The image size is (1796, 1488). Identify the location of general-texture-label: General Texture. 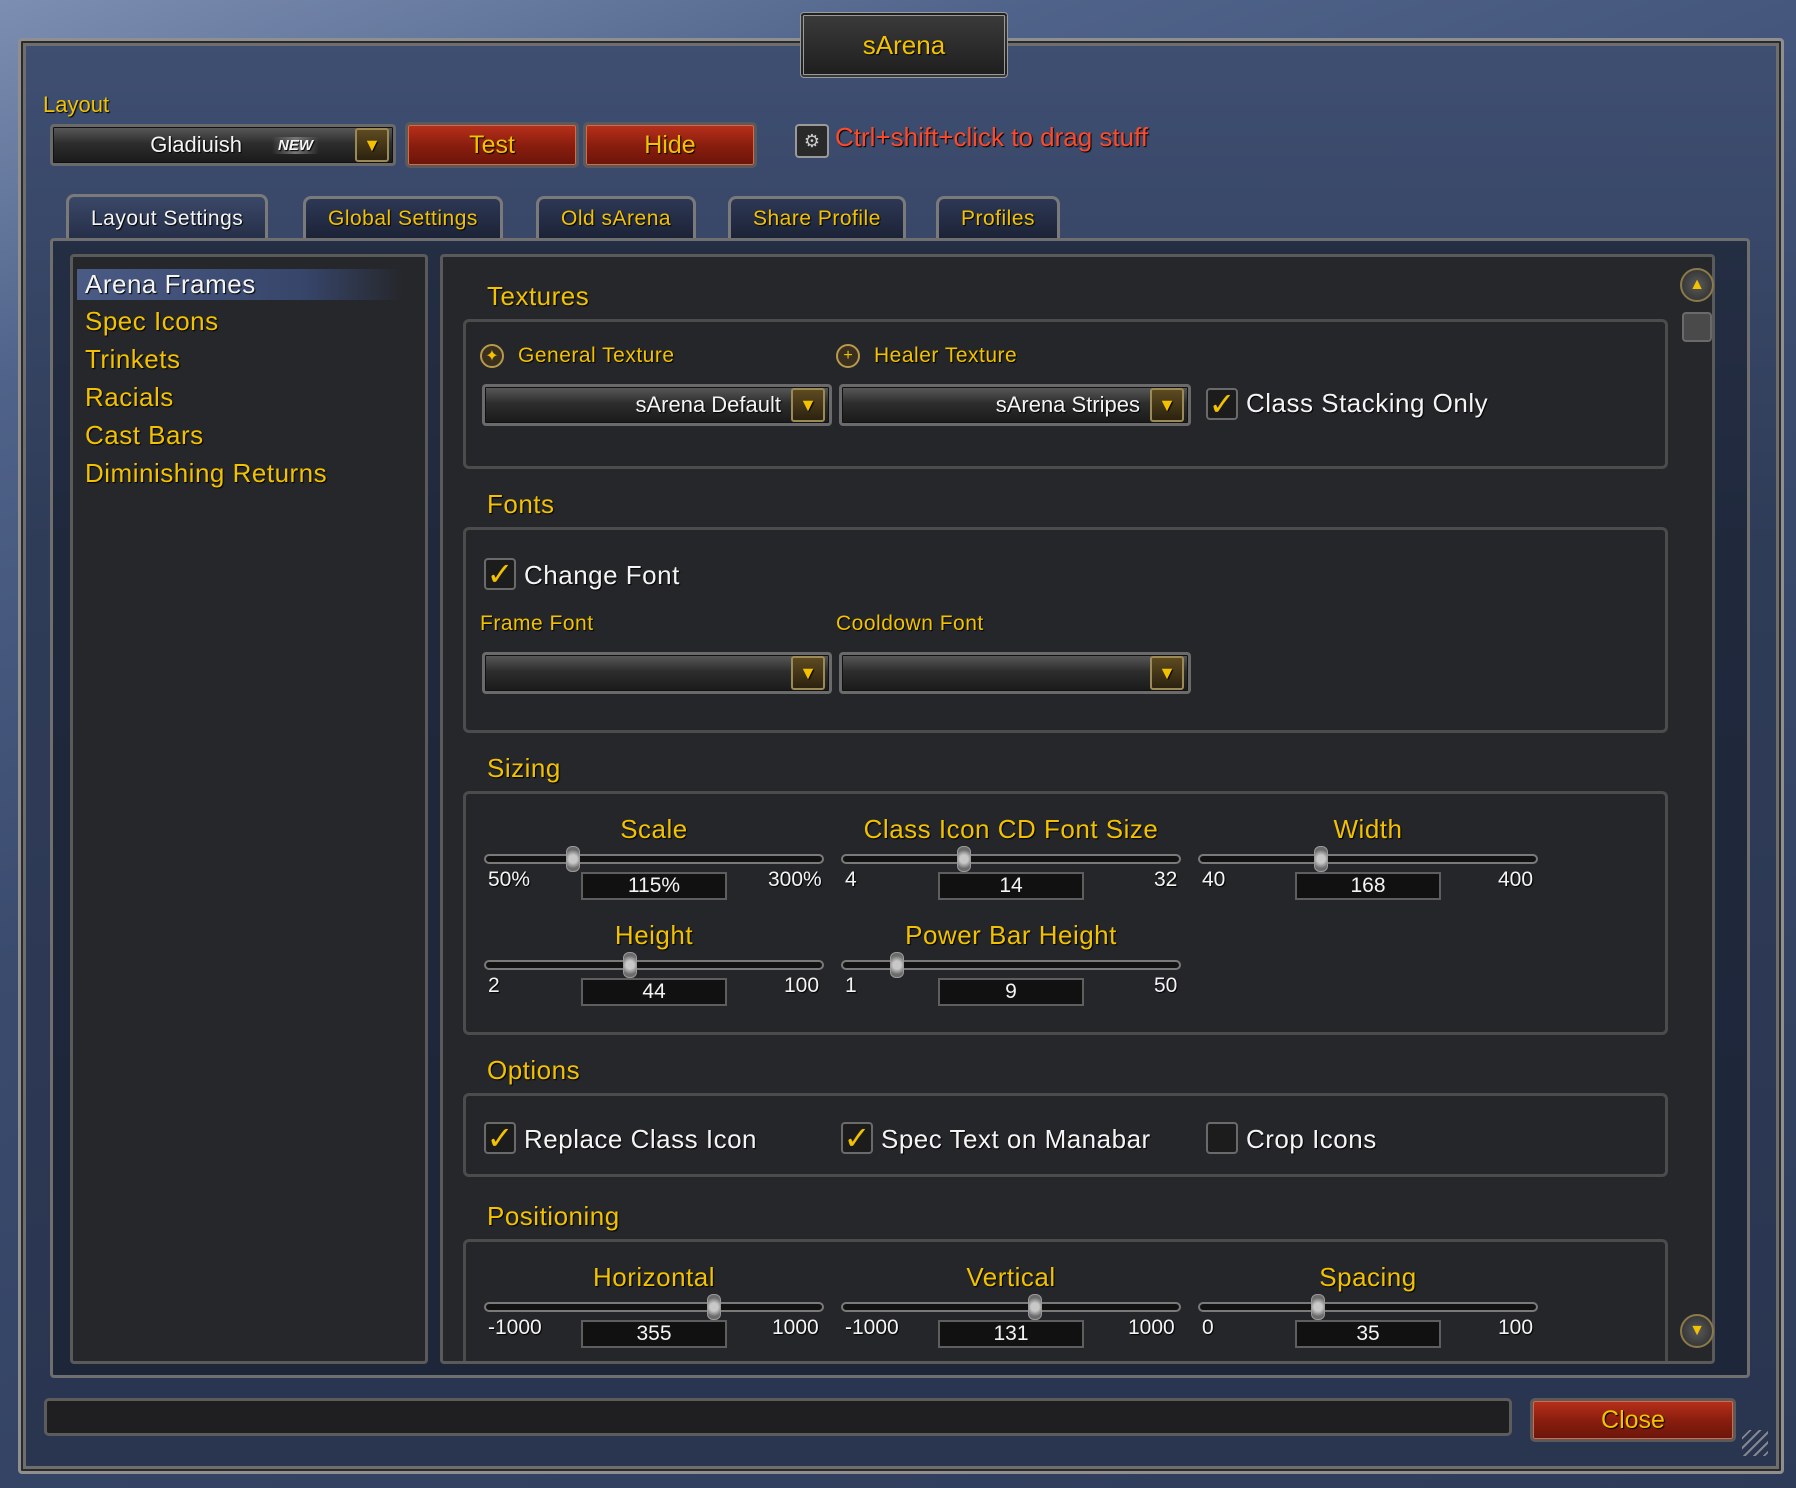
(596, 355).